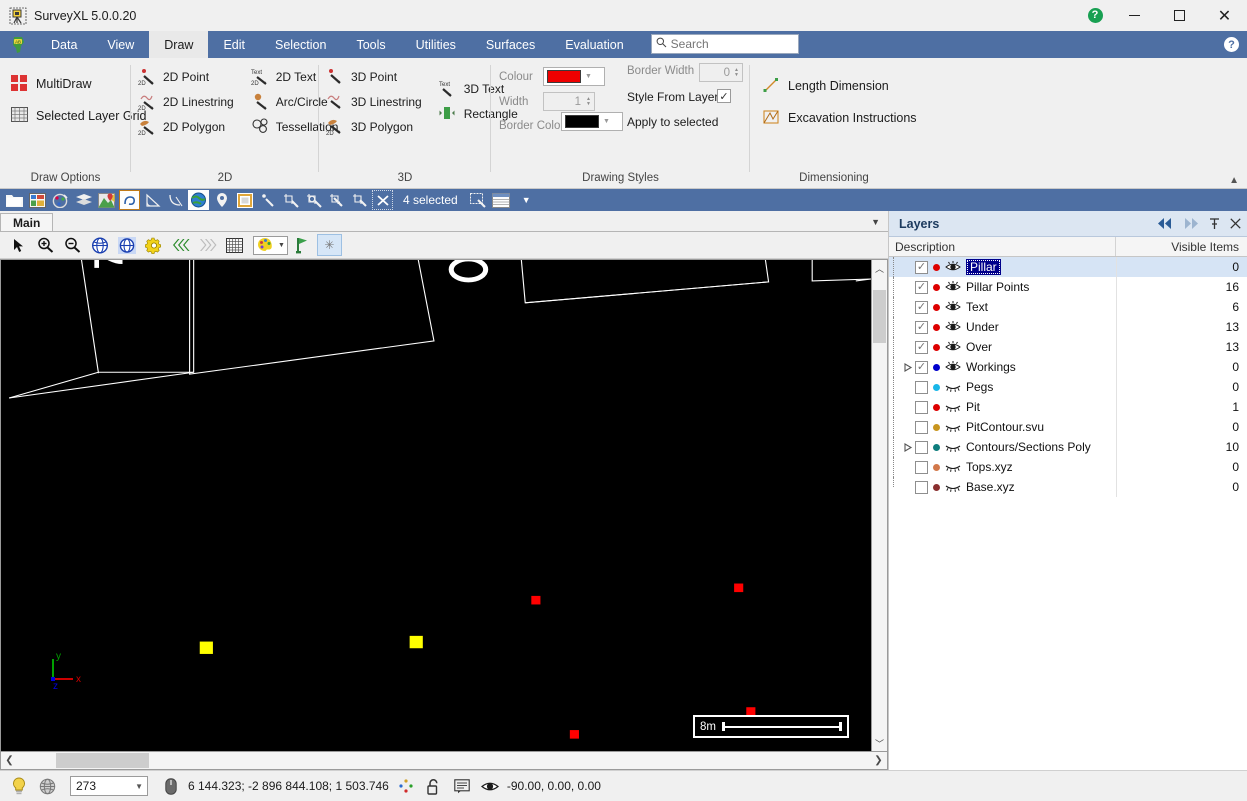  I want to click on palette-icon, so click(60, 200).